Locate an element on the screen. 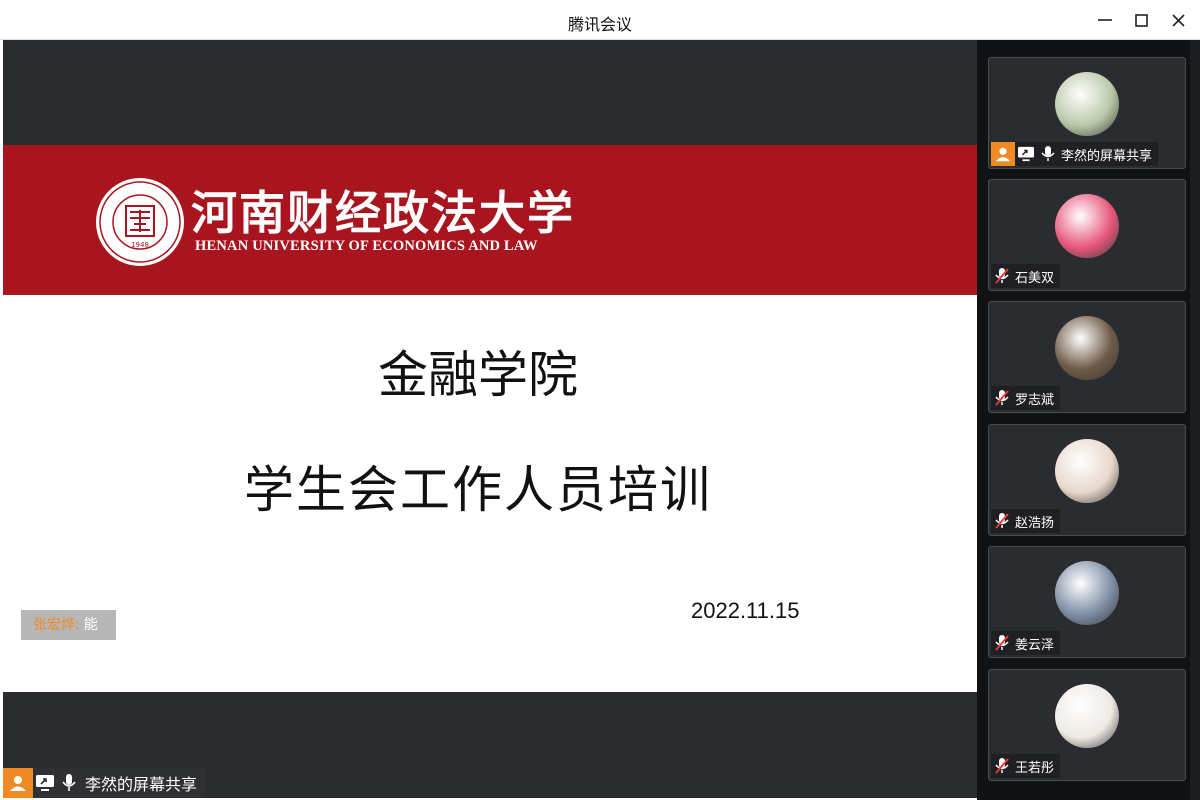 Image resolution: width=1200 pixels, height=800 pixels. participant-tile: 石美双 is located at coordinates (1087, 235).